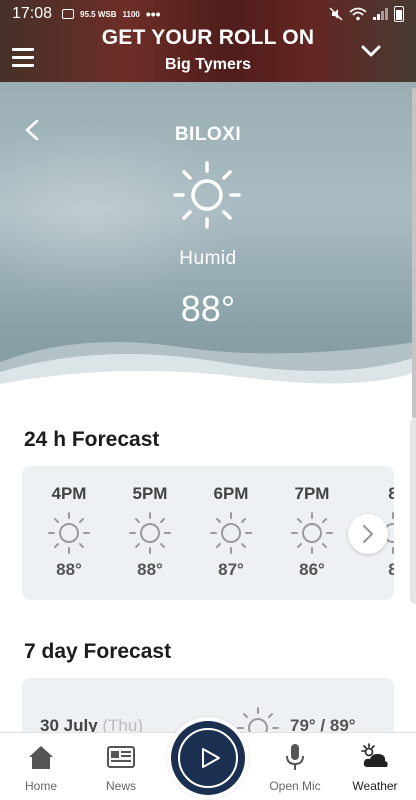 The height and width of the screenshot is (800, 416). I want to click on scrollbar, so click(414, 253).